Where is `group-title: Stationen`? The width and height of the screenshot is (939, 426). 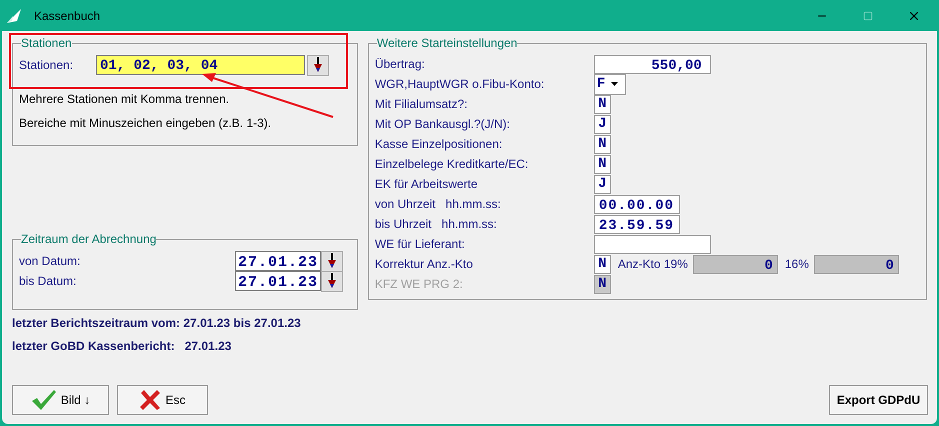
group-title: Stationen is located at coordinates (46, 43).